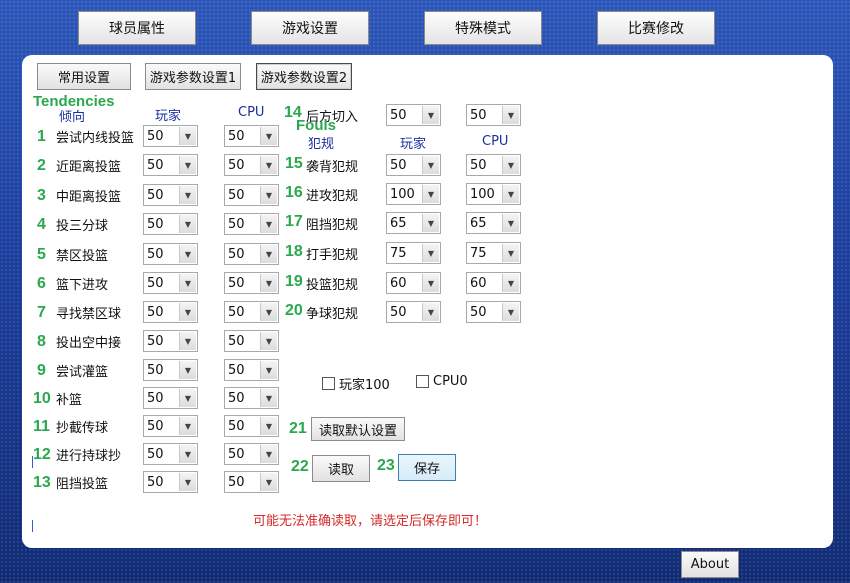  I want to click on foul-player-select: 75 ▼, so click(413, 253).